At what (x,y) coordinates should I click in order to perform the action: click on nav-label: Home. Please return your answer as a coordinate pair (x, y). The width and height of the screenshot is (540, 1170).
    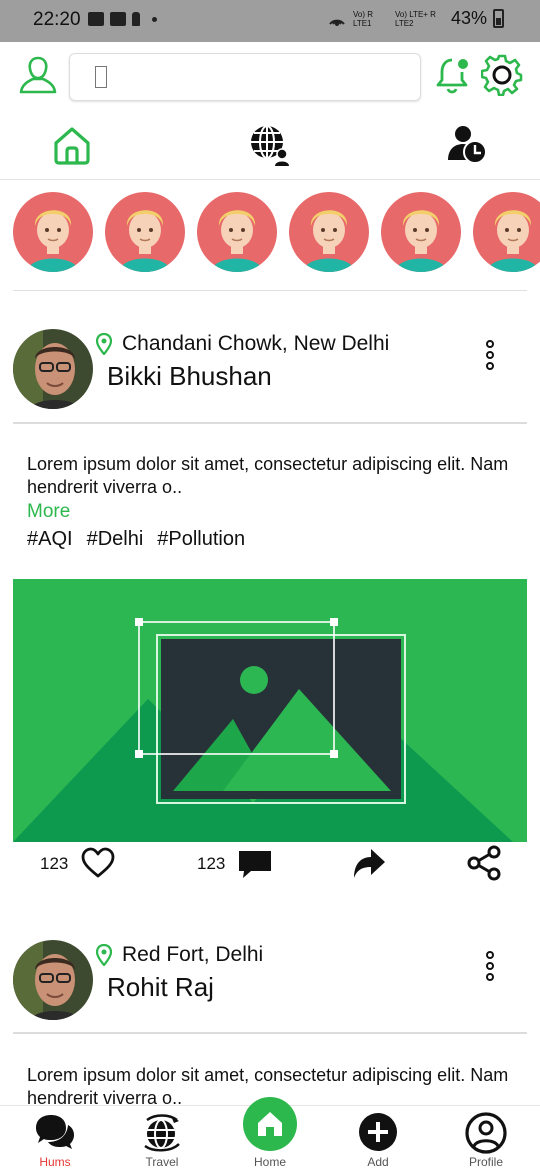
    Looking at the image, I should click on (269, 1162).